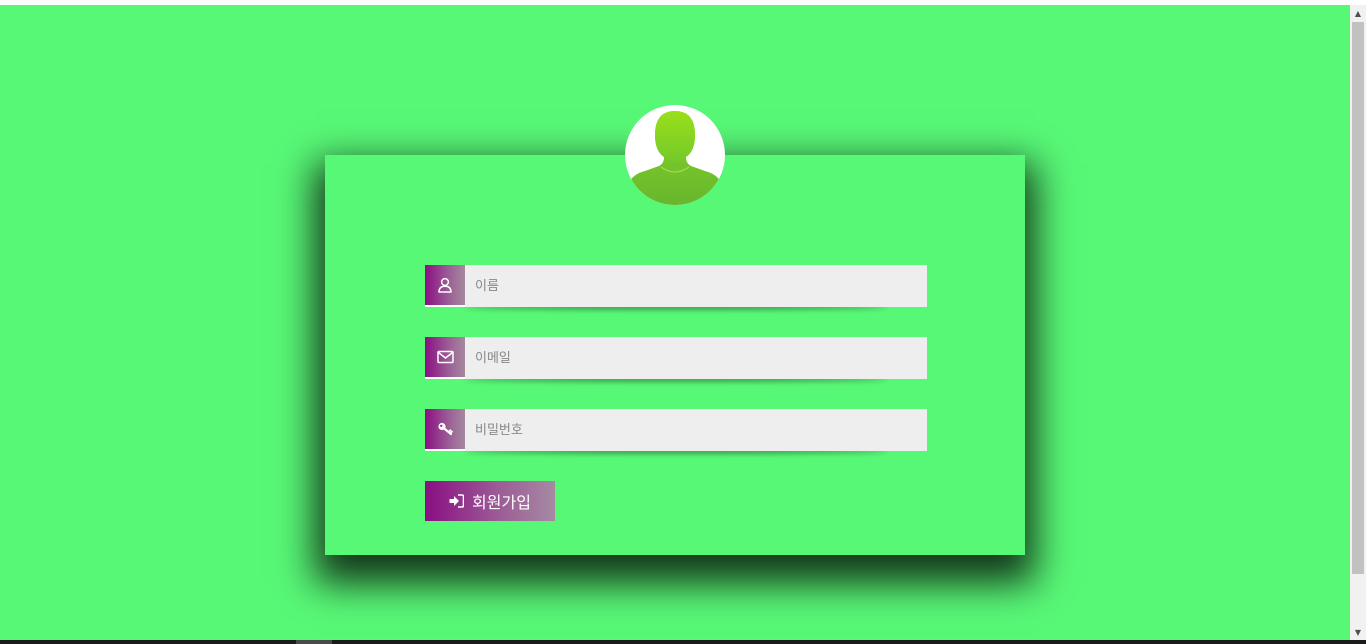 The image size is (1366, 644). I want to click on vertical-scrollbar: ▲ ▼, so click(1358, 322).